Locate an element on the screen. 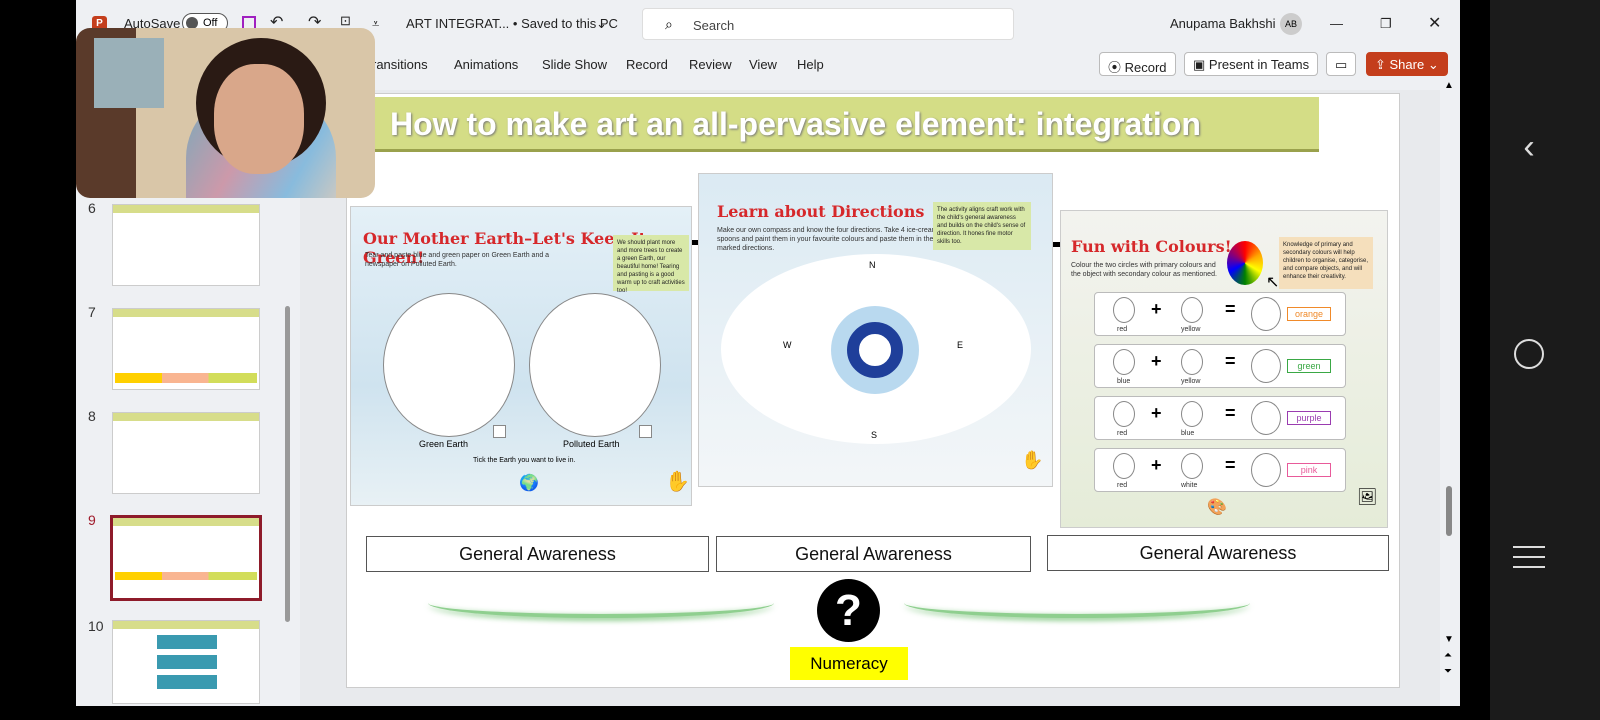  record-button: ⦿ Record is located at coordinates (1137, 64).